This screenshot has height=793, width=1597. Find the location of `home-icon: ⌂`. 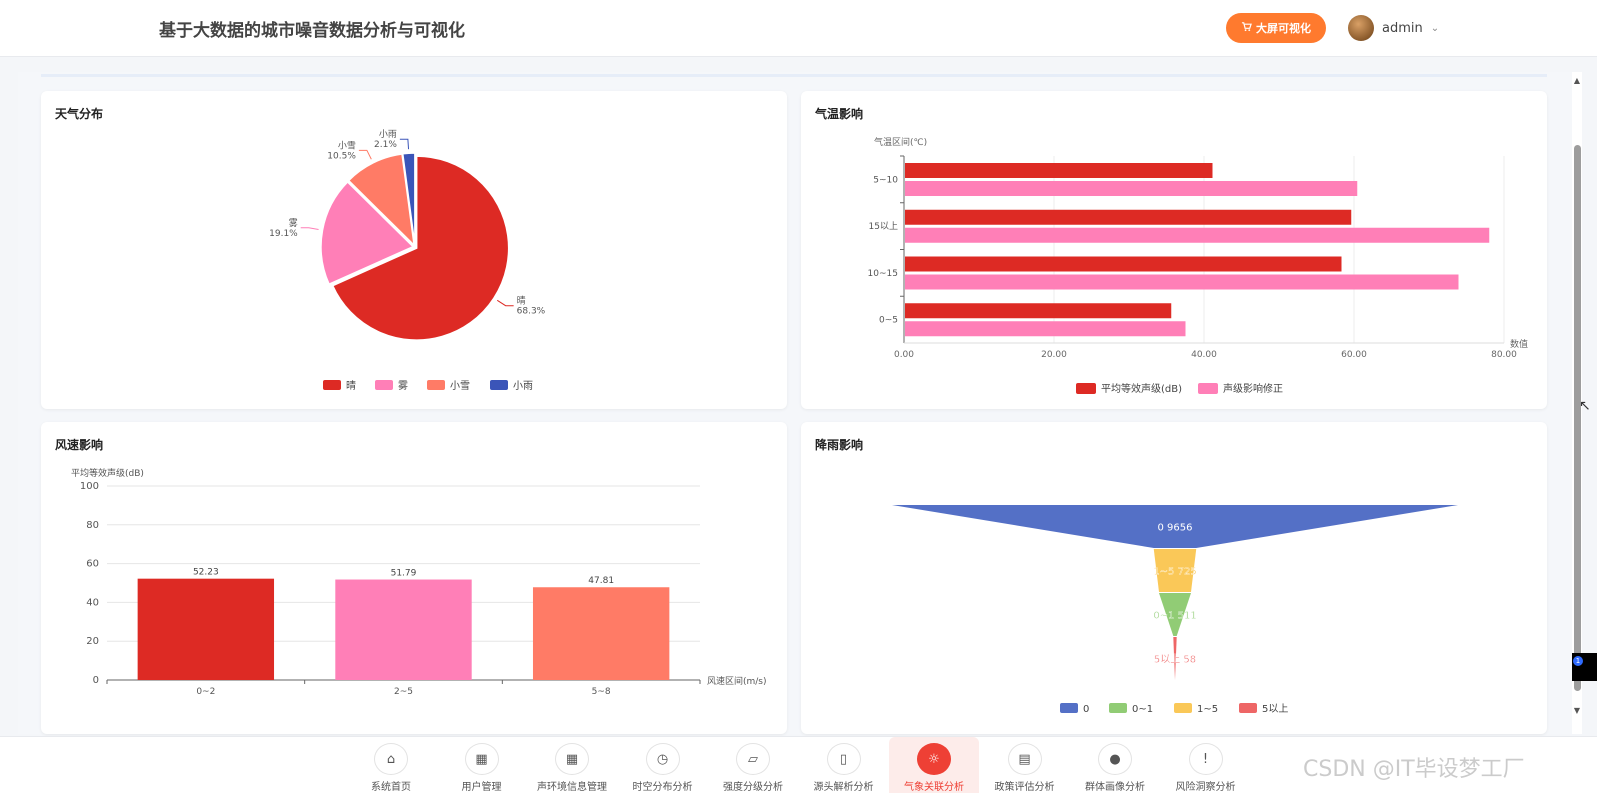

home-icon: ⌂ is located at coordinates (391, 759).